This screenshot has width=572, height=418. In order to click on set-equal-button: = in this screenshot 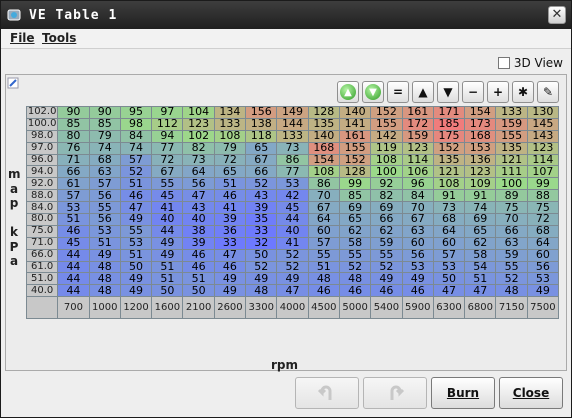, I will do `click(398, 92)`.